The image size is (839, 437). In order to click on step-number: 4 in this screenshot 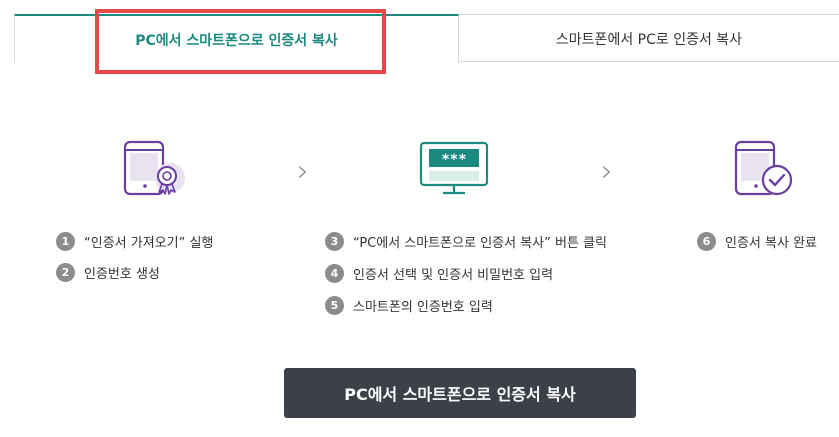, I will do `click(334, 273)`.